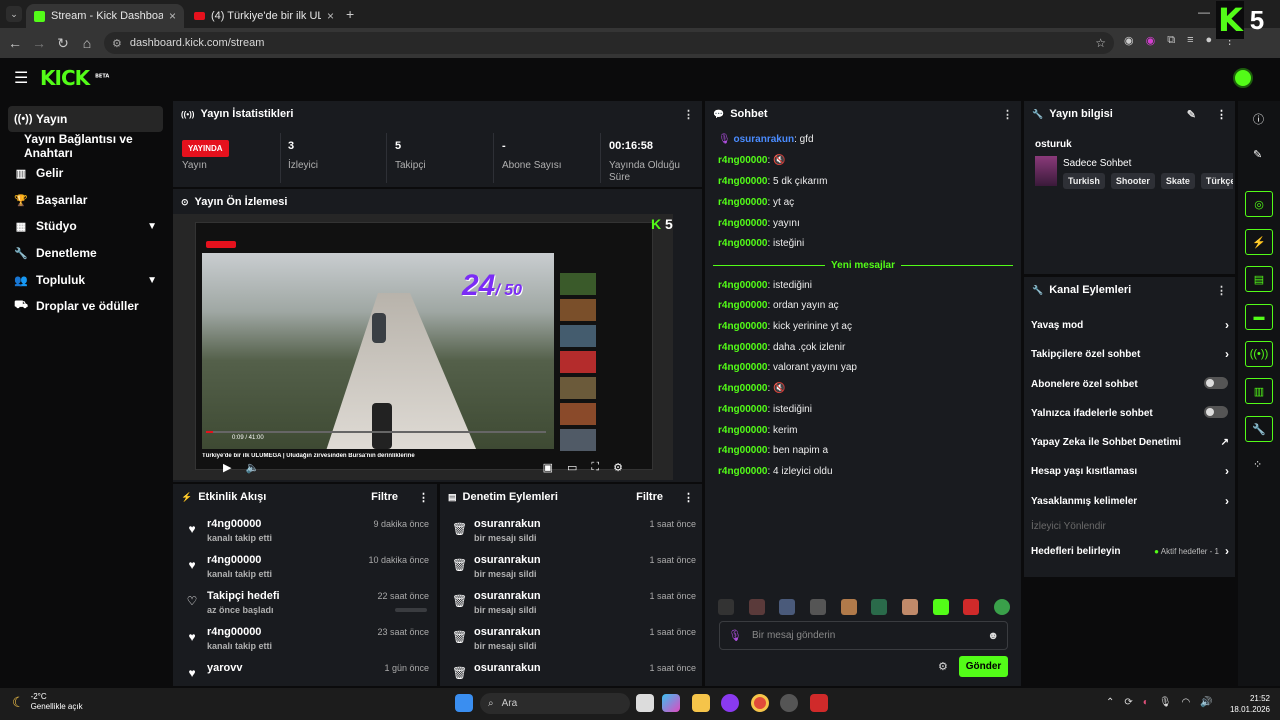 The height and width of the screenshot is (720, 1280). I want to click on fullscreen-icon: ⛶, so click(595, 467).